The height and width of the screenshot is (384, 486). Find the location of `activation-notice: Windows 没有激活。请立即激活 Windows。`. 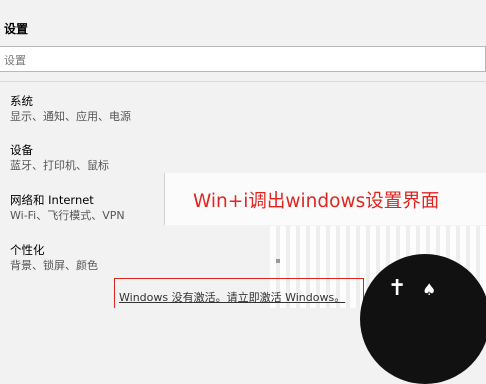

activation-notice: Windows 没有激活。请立即激活 Windows。 is located at coordinates (239, 293).